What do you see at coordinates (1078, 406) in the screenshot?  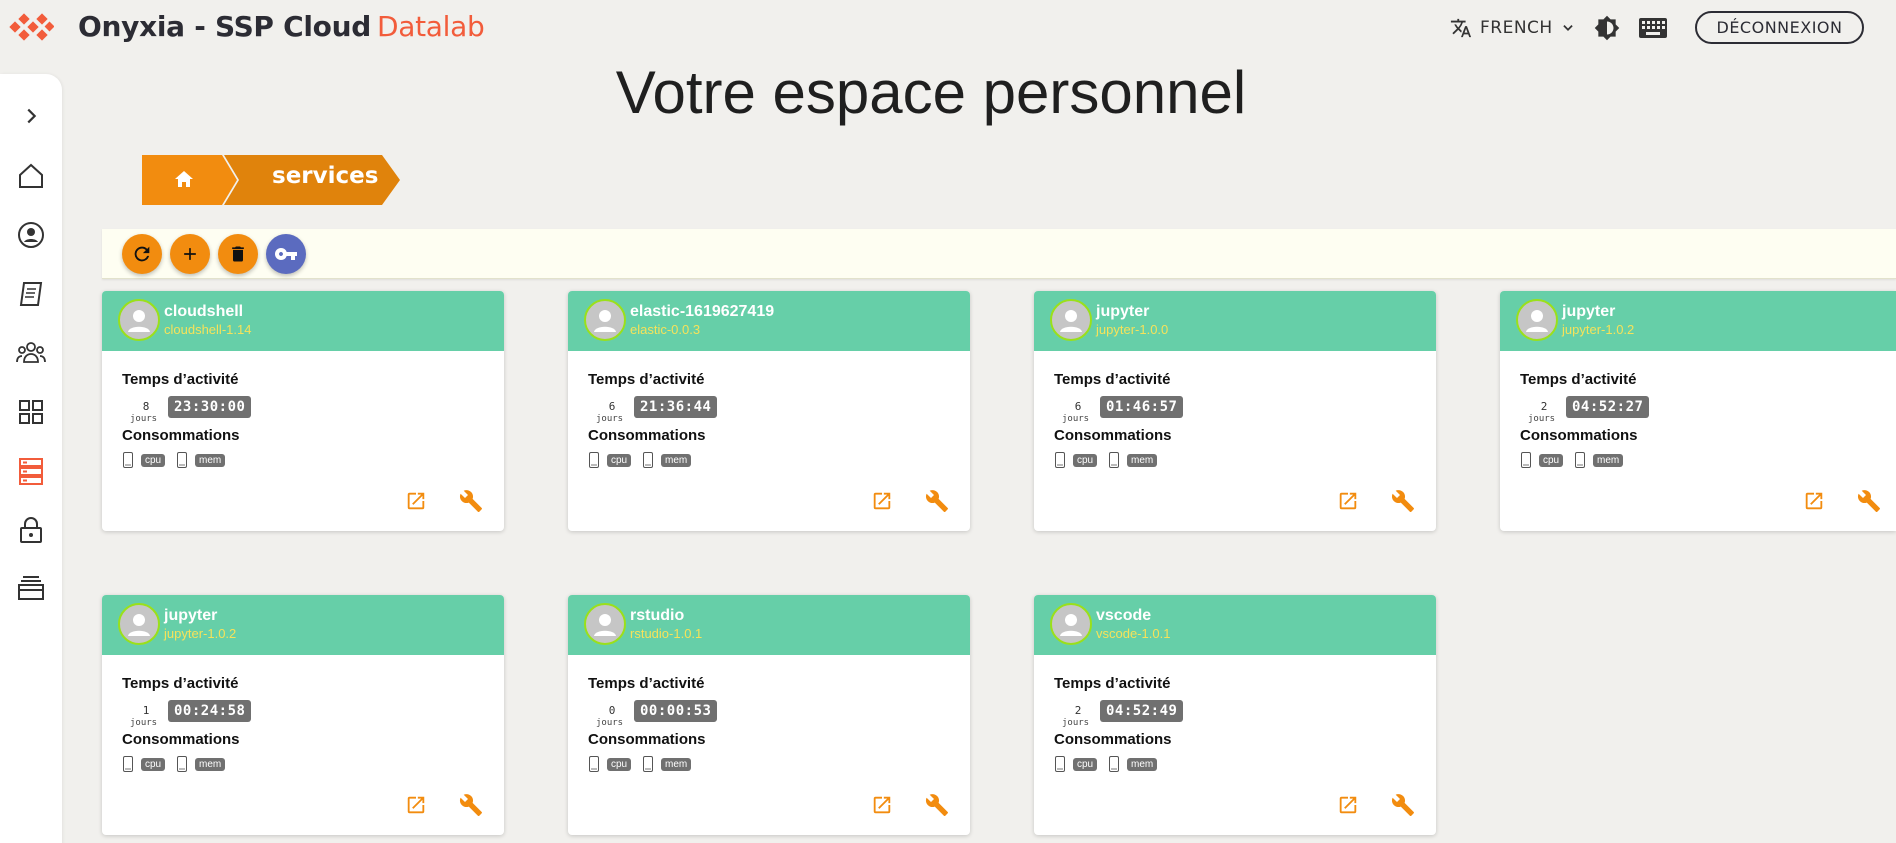 I see `uptime-days: 6` at bounding box center [1078, 406].